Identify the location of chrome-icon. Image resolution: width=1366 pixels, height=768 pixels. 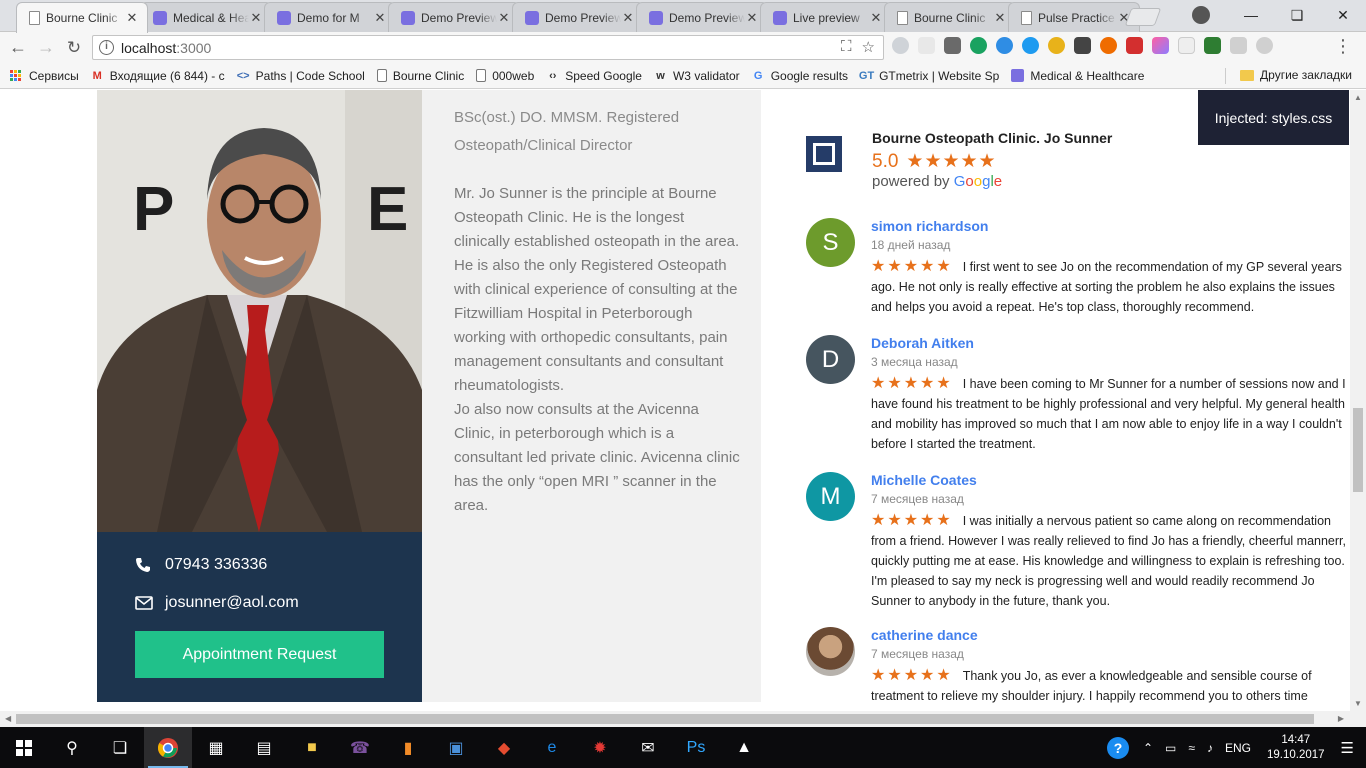
(168, 747).